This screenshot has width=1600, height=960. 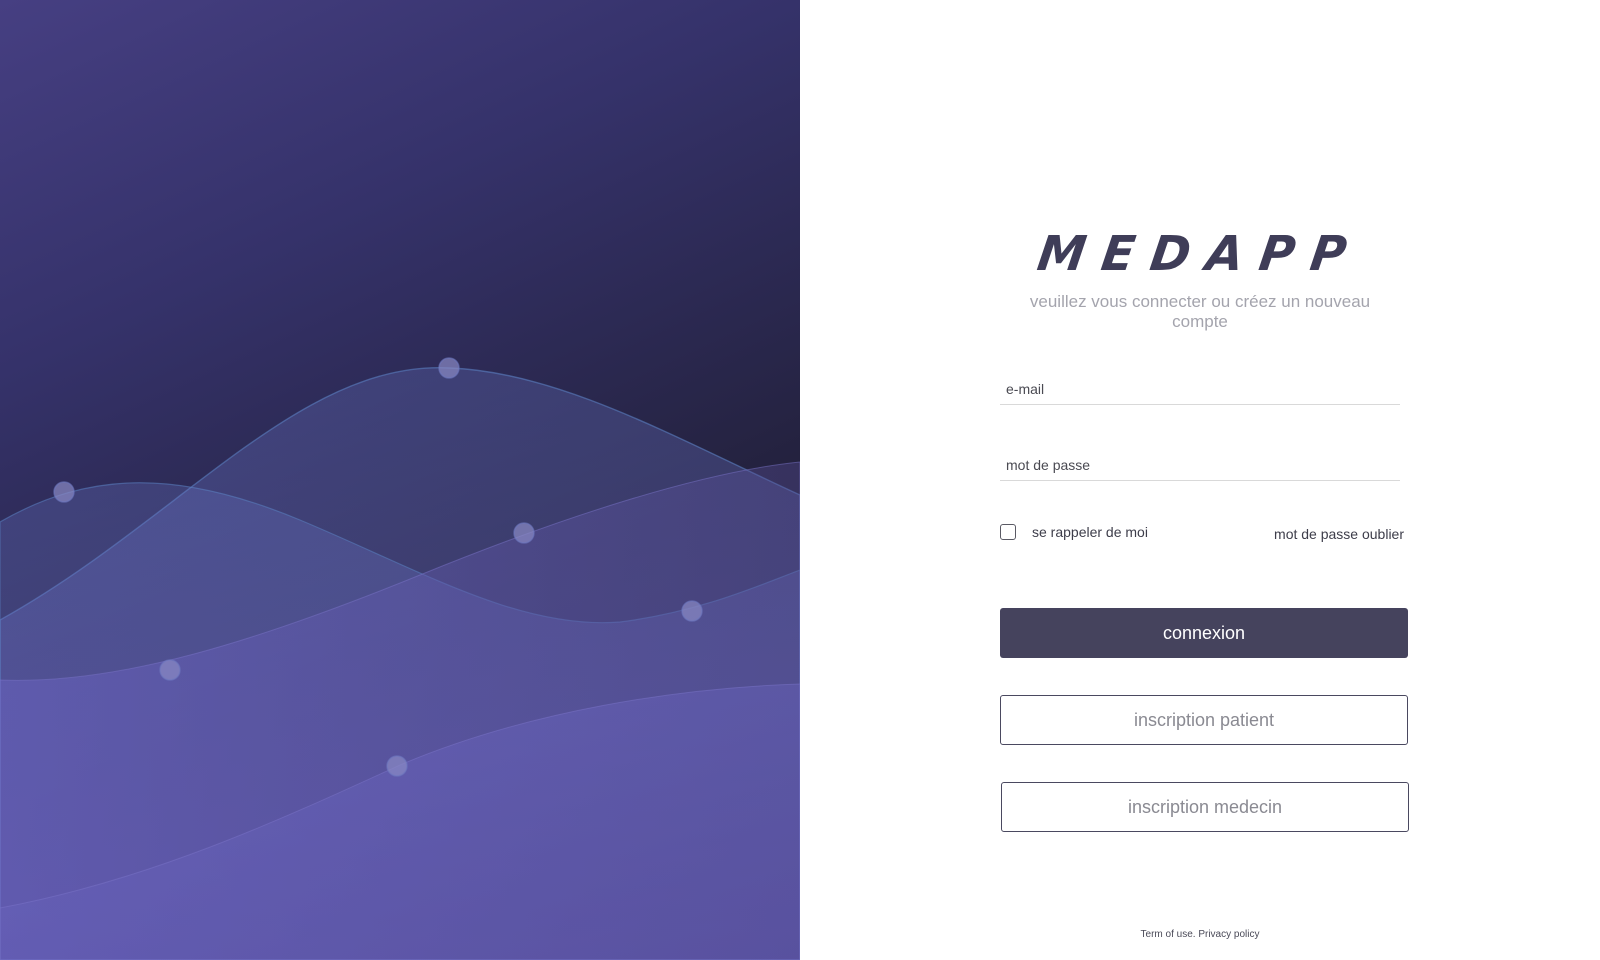 I want to click on privacy-link: Privacy policy, so click(x=1228, y=934).